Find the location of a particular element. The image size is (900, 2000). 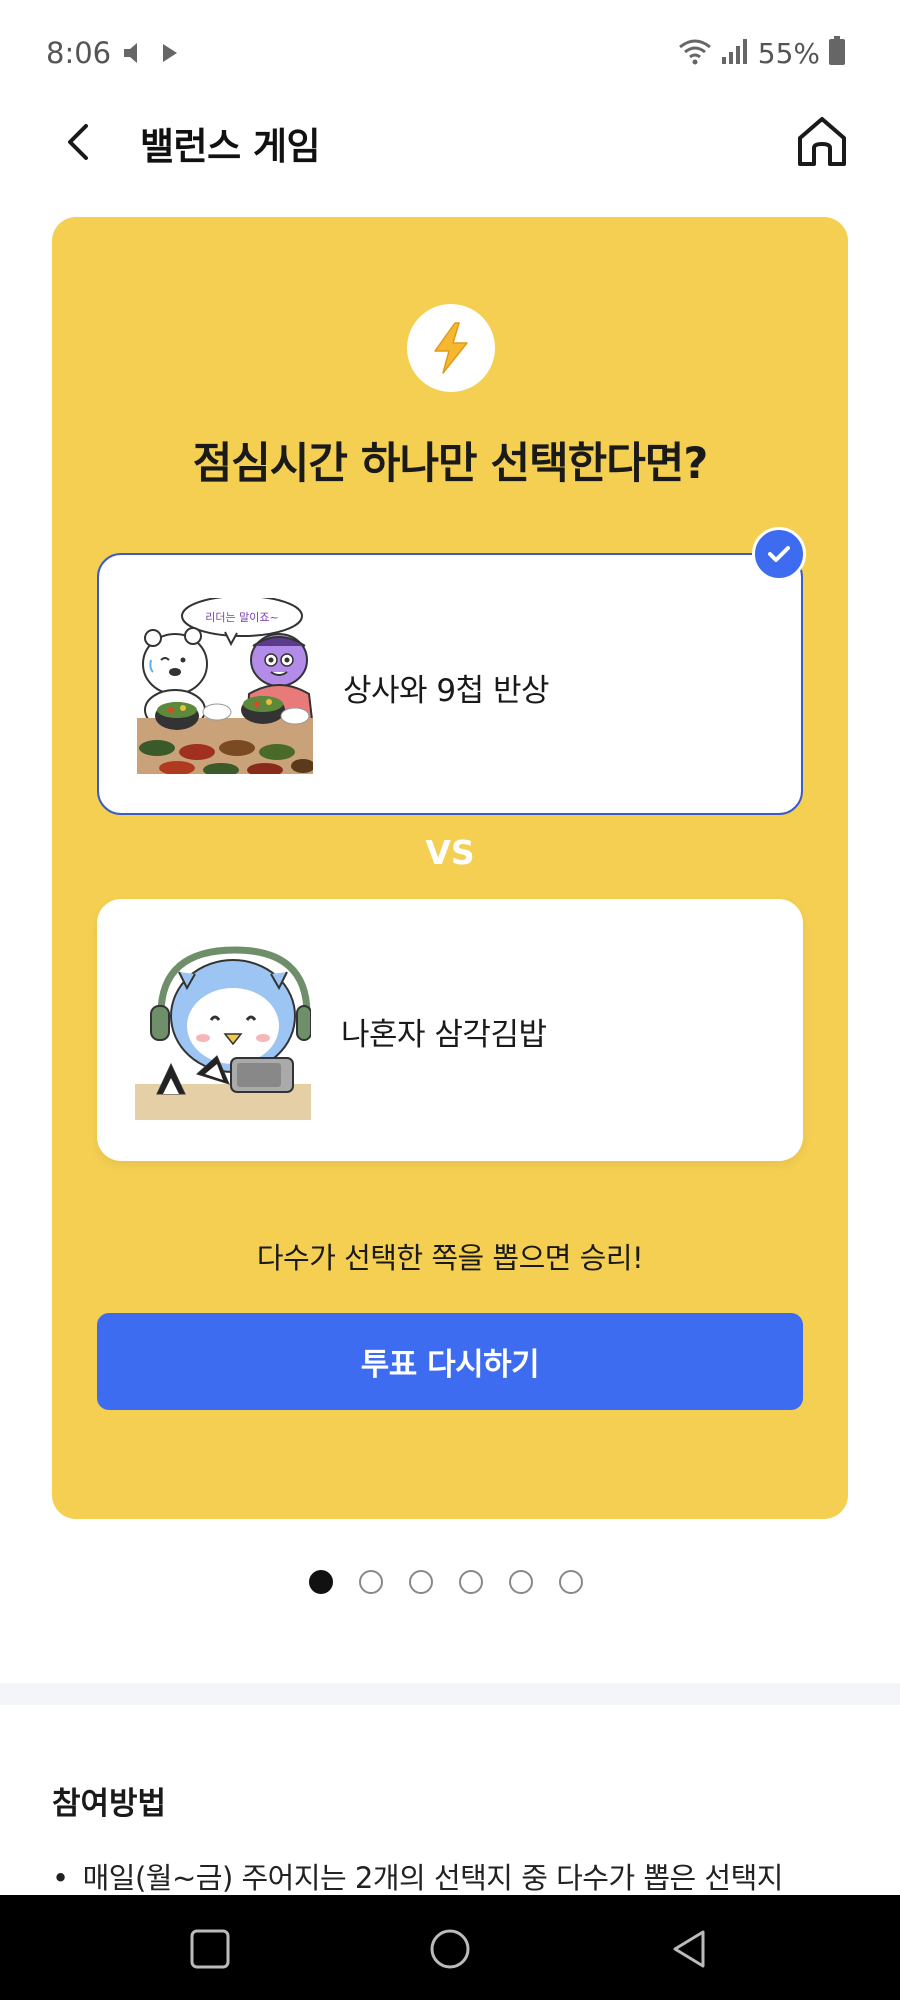

home-button is located at coordinates (822, 142).